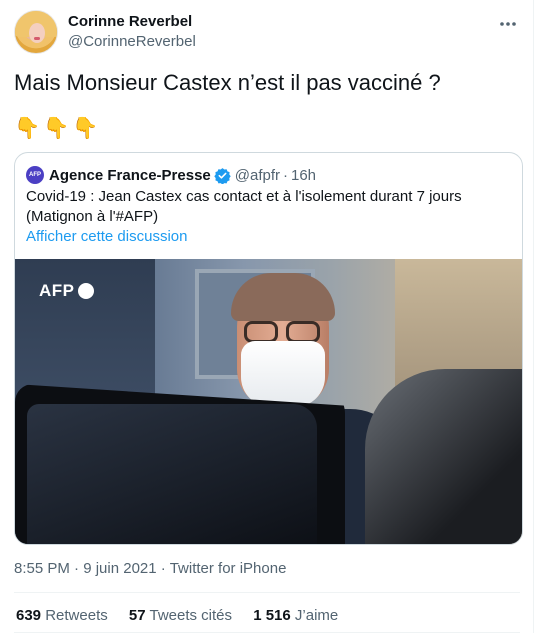 The width and height of the screenshot is (534, 633). What do you see at coordinates (106, 237) in the screenshot?
I see `show-thread-link: Afficher cette discussion` at bounding box center [106, 237].